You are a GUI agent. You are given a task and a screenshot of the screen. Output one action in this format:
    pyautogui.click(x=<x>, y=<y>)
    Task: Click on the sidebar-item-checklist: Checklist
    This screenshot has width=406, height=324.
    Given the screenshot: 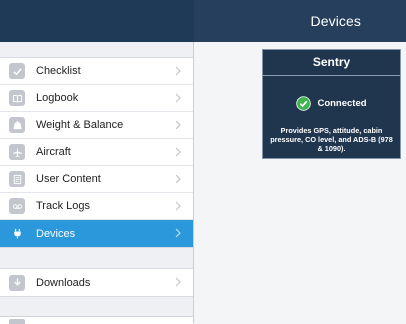 What is the action you would take?
    pyautogui.click(x=96, y=71)
    